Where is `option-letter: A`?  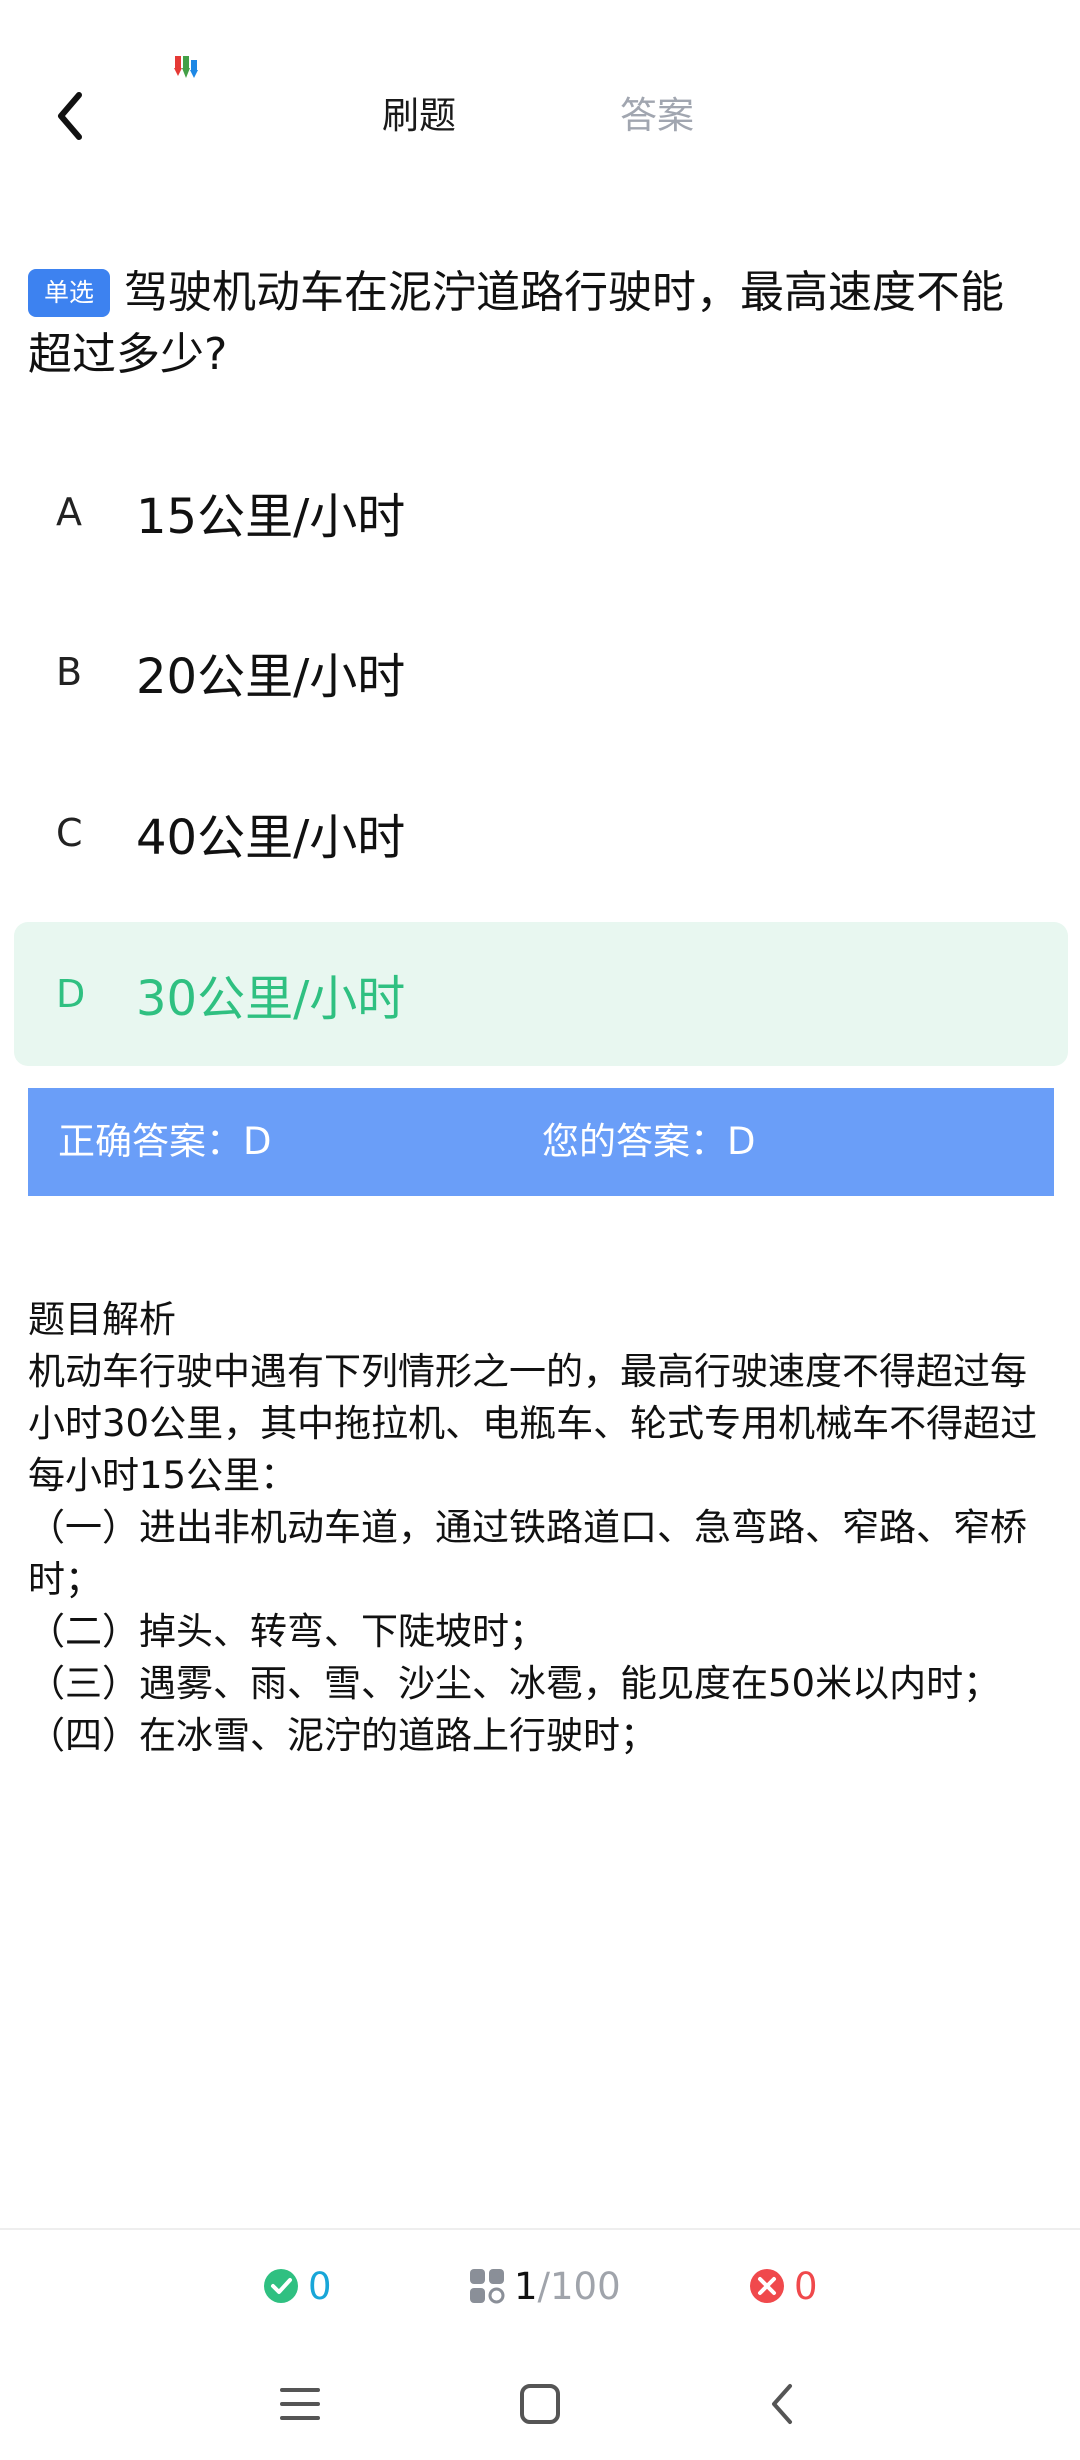
option-letter: A is located at coordinates (69, 512).